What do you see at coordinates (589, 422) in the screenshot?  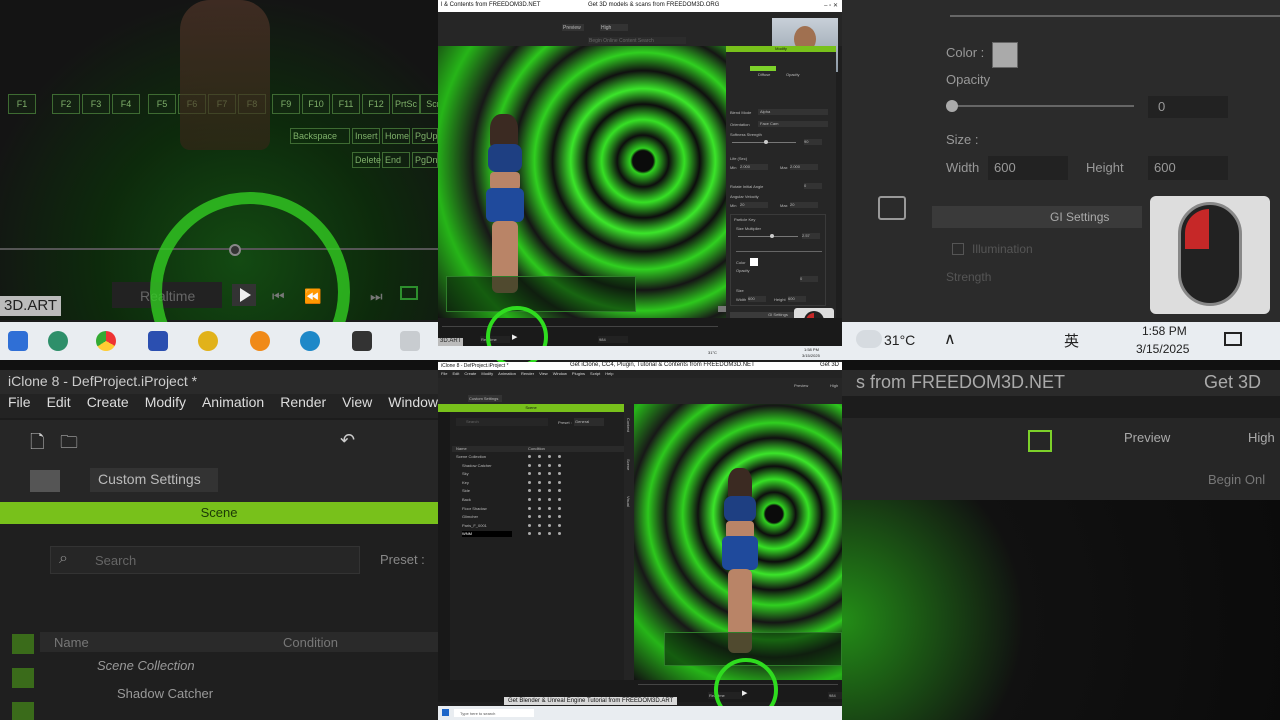 I see `preset-dropdown: General` at bounding box center [589, 422].